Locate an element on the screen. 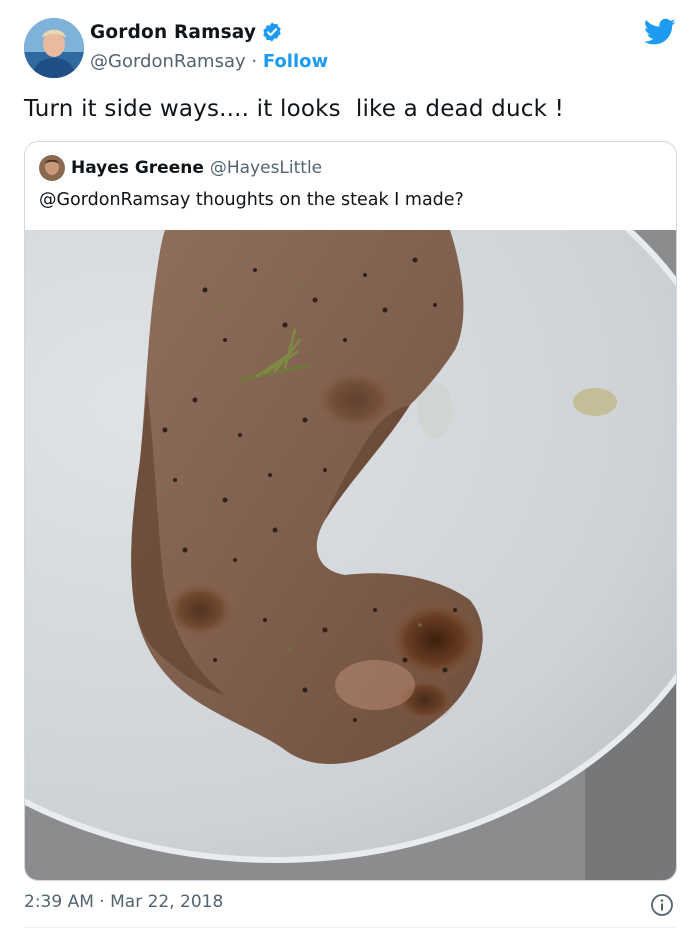 This screenshot has width=700, height=931. quoted-author-handle: @HayesLittle is located at coordinates (266, 168).